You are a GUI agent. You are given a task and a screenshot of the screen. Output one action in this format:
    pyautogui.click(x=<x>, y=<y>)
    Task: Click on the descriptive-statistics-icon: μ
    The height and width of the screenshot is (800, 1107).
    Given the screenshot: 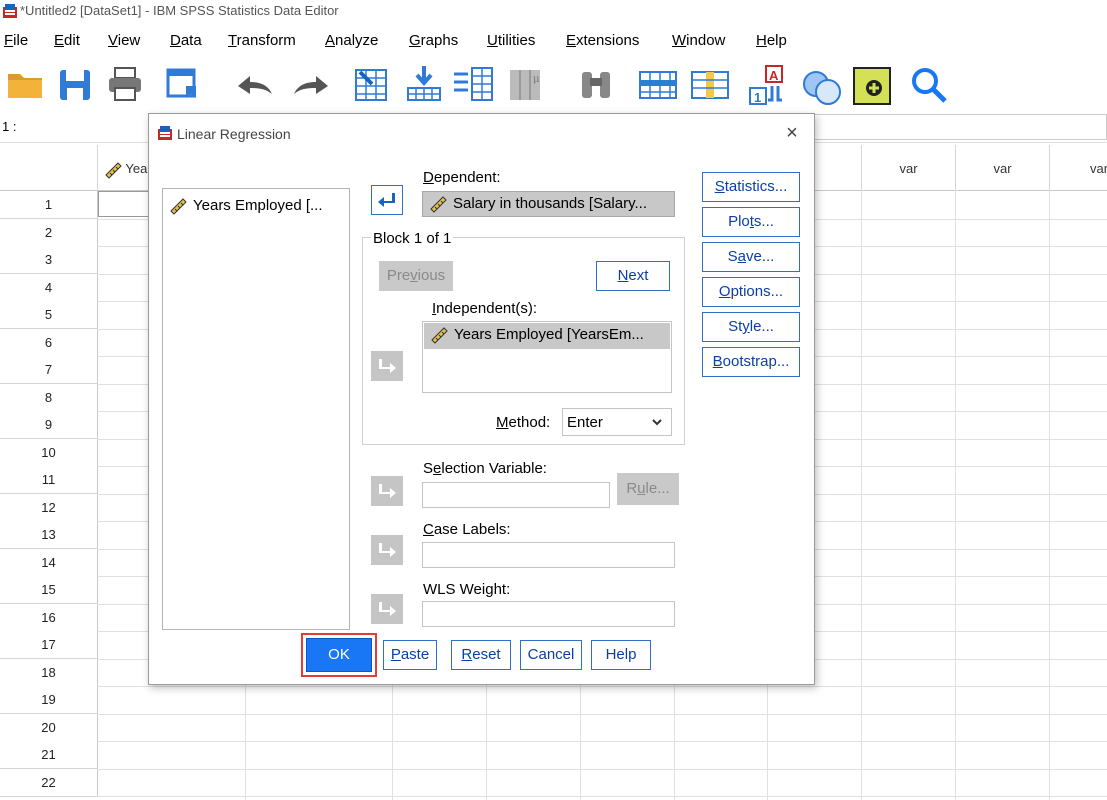 What is the action you would take?
    pyautogui.click(x=525, y=85)
    